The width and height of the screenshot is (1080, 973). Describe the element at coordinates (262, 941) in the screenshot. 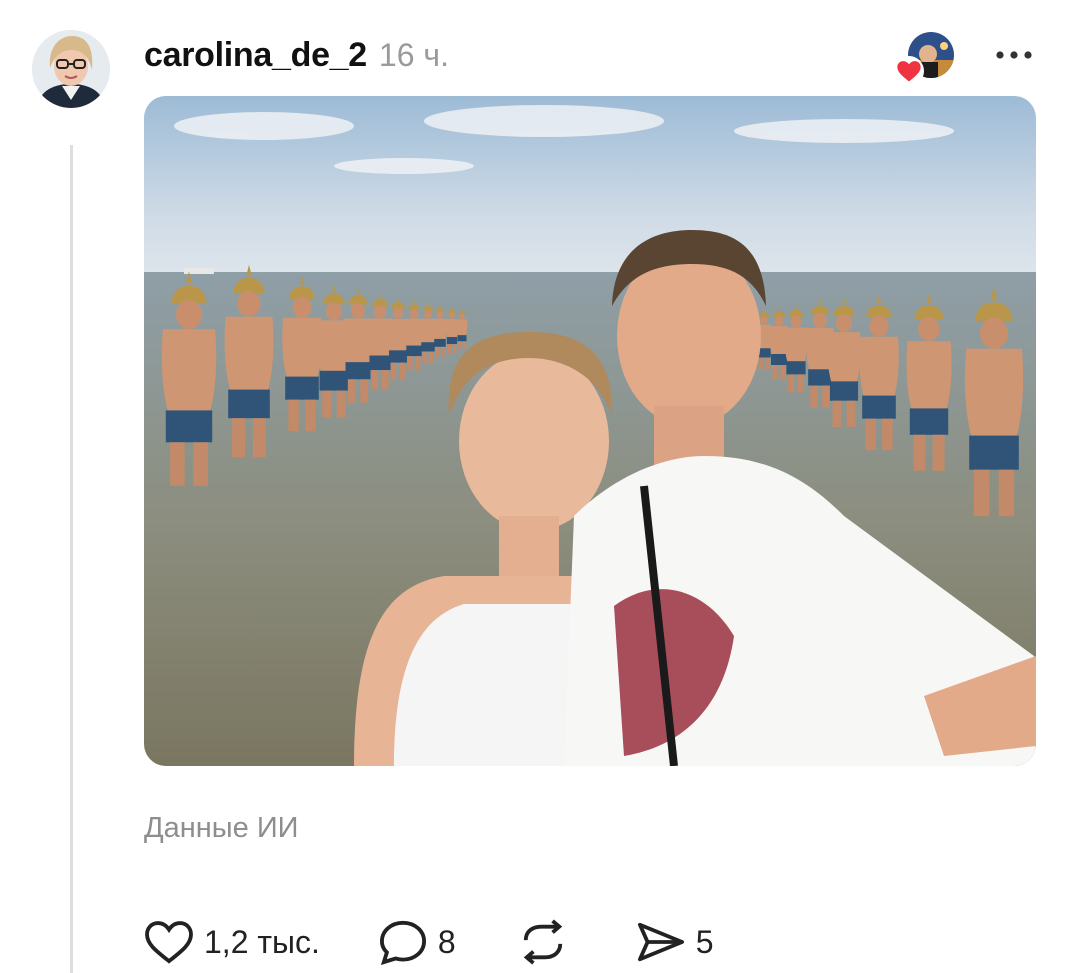

I see `like-count: 1,2 тыс.` at that location.